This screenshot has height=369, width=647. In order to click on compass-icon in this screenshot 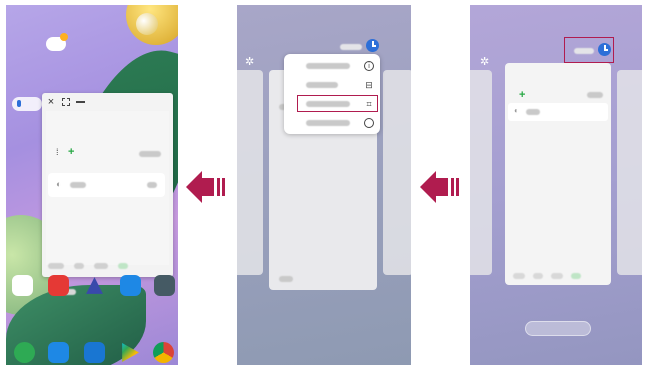, I will do `click(369, 123)`.